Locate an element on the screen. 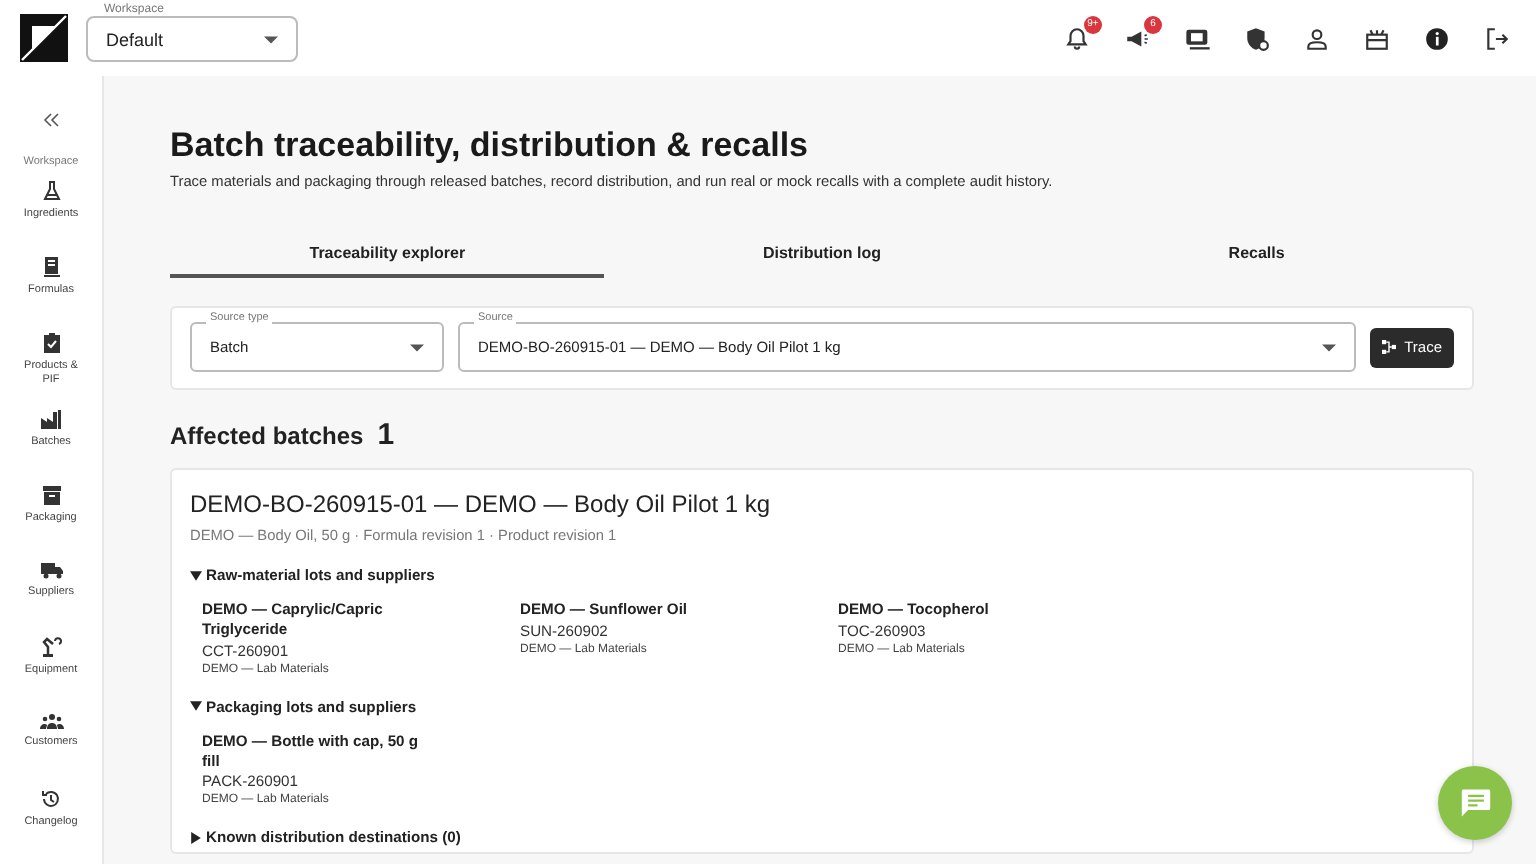 Image resolution: width=1536 pixels, height=864 pixels. collapse-icon is located at coordinates (51, 119).